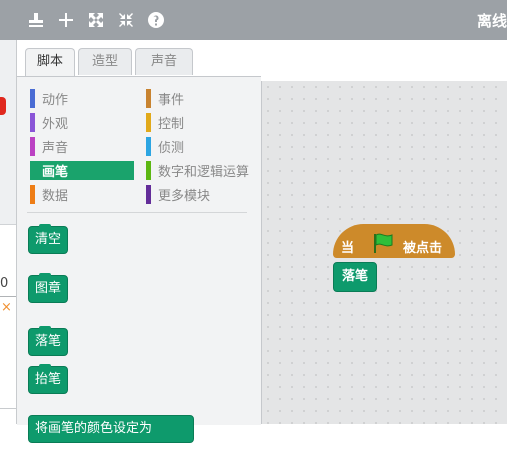  I want to click on category-events: 事件, so click(202, 98).